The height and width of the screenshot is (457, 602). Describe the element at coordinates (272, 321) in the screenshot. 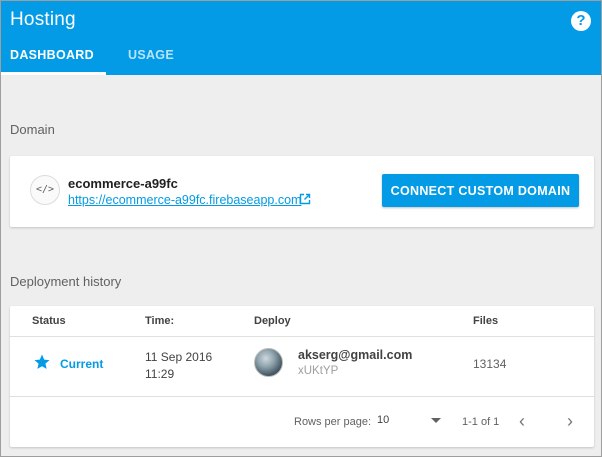

I see `column-header-deploy: Deploy` at that location.